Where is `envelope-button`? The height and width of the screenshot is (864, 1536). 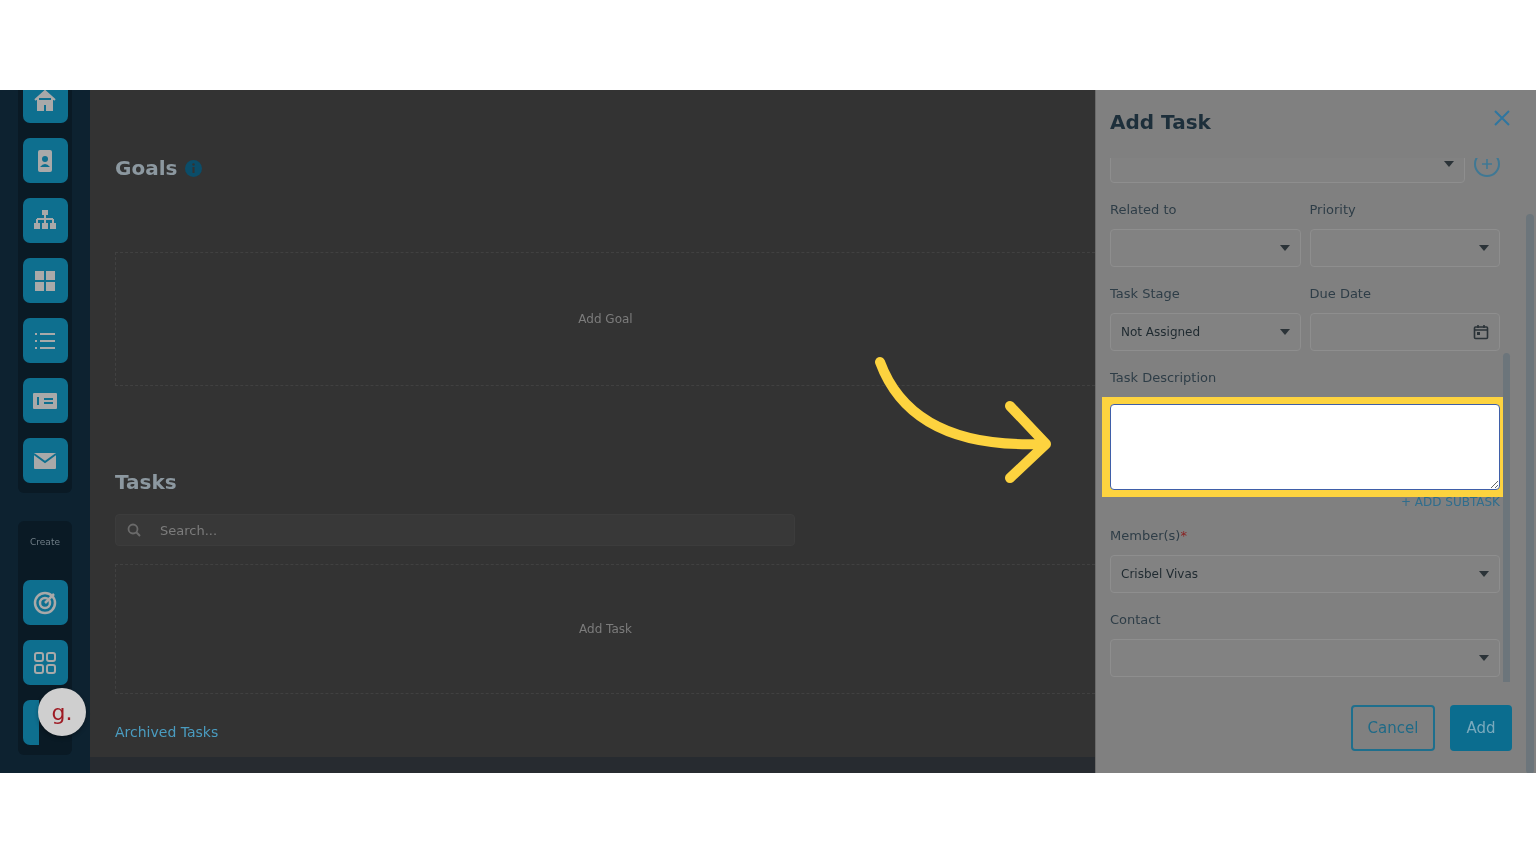 envelope-button is located at coordinates (45, 460).